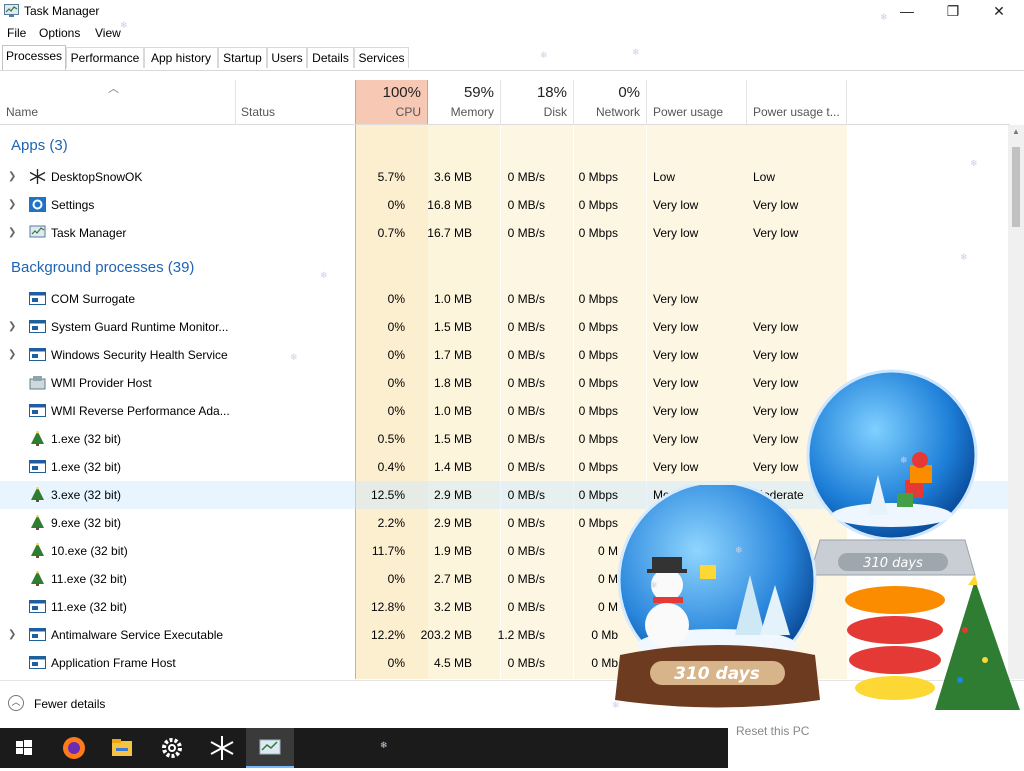 This screenshot has height=771, width=1024. Describe the element at coordinates (73, 205) in the screenshot. I see `process-name: Settings` at that location.